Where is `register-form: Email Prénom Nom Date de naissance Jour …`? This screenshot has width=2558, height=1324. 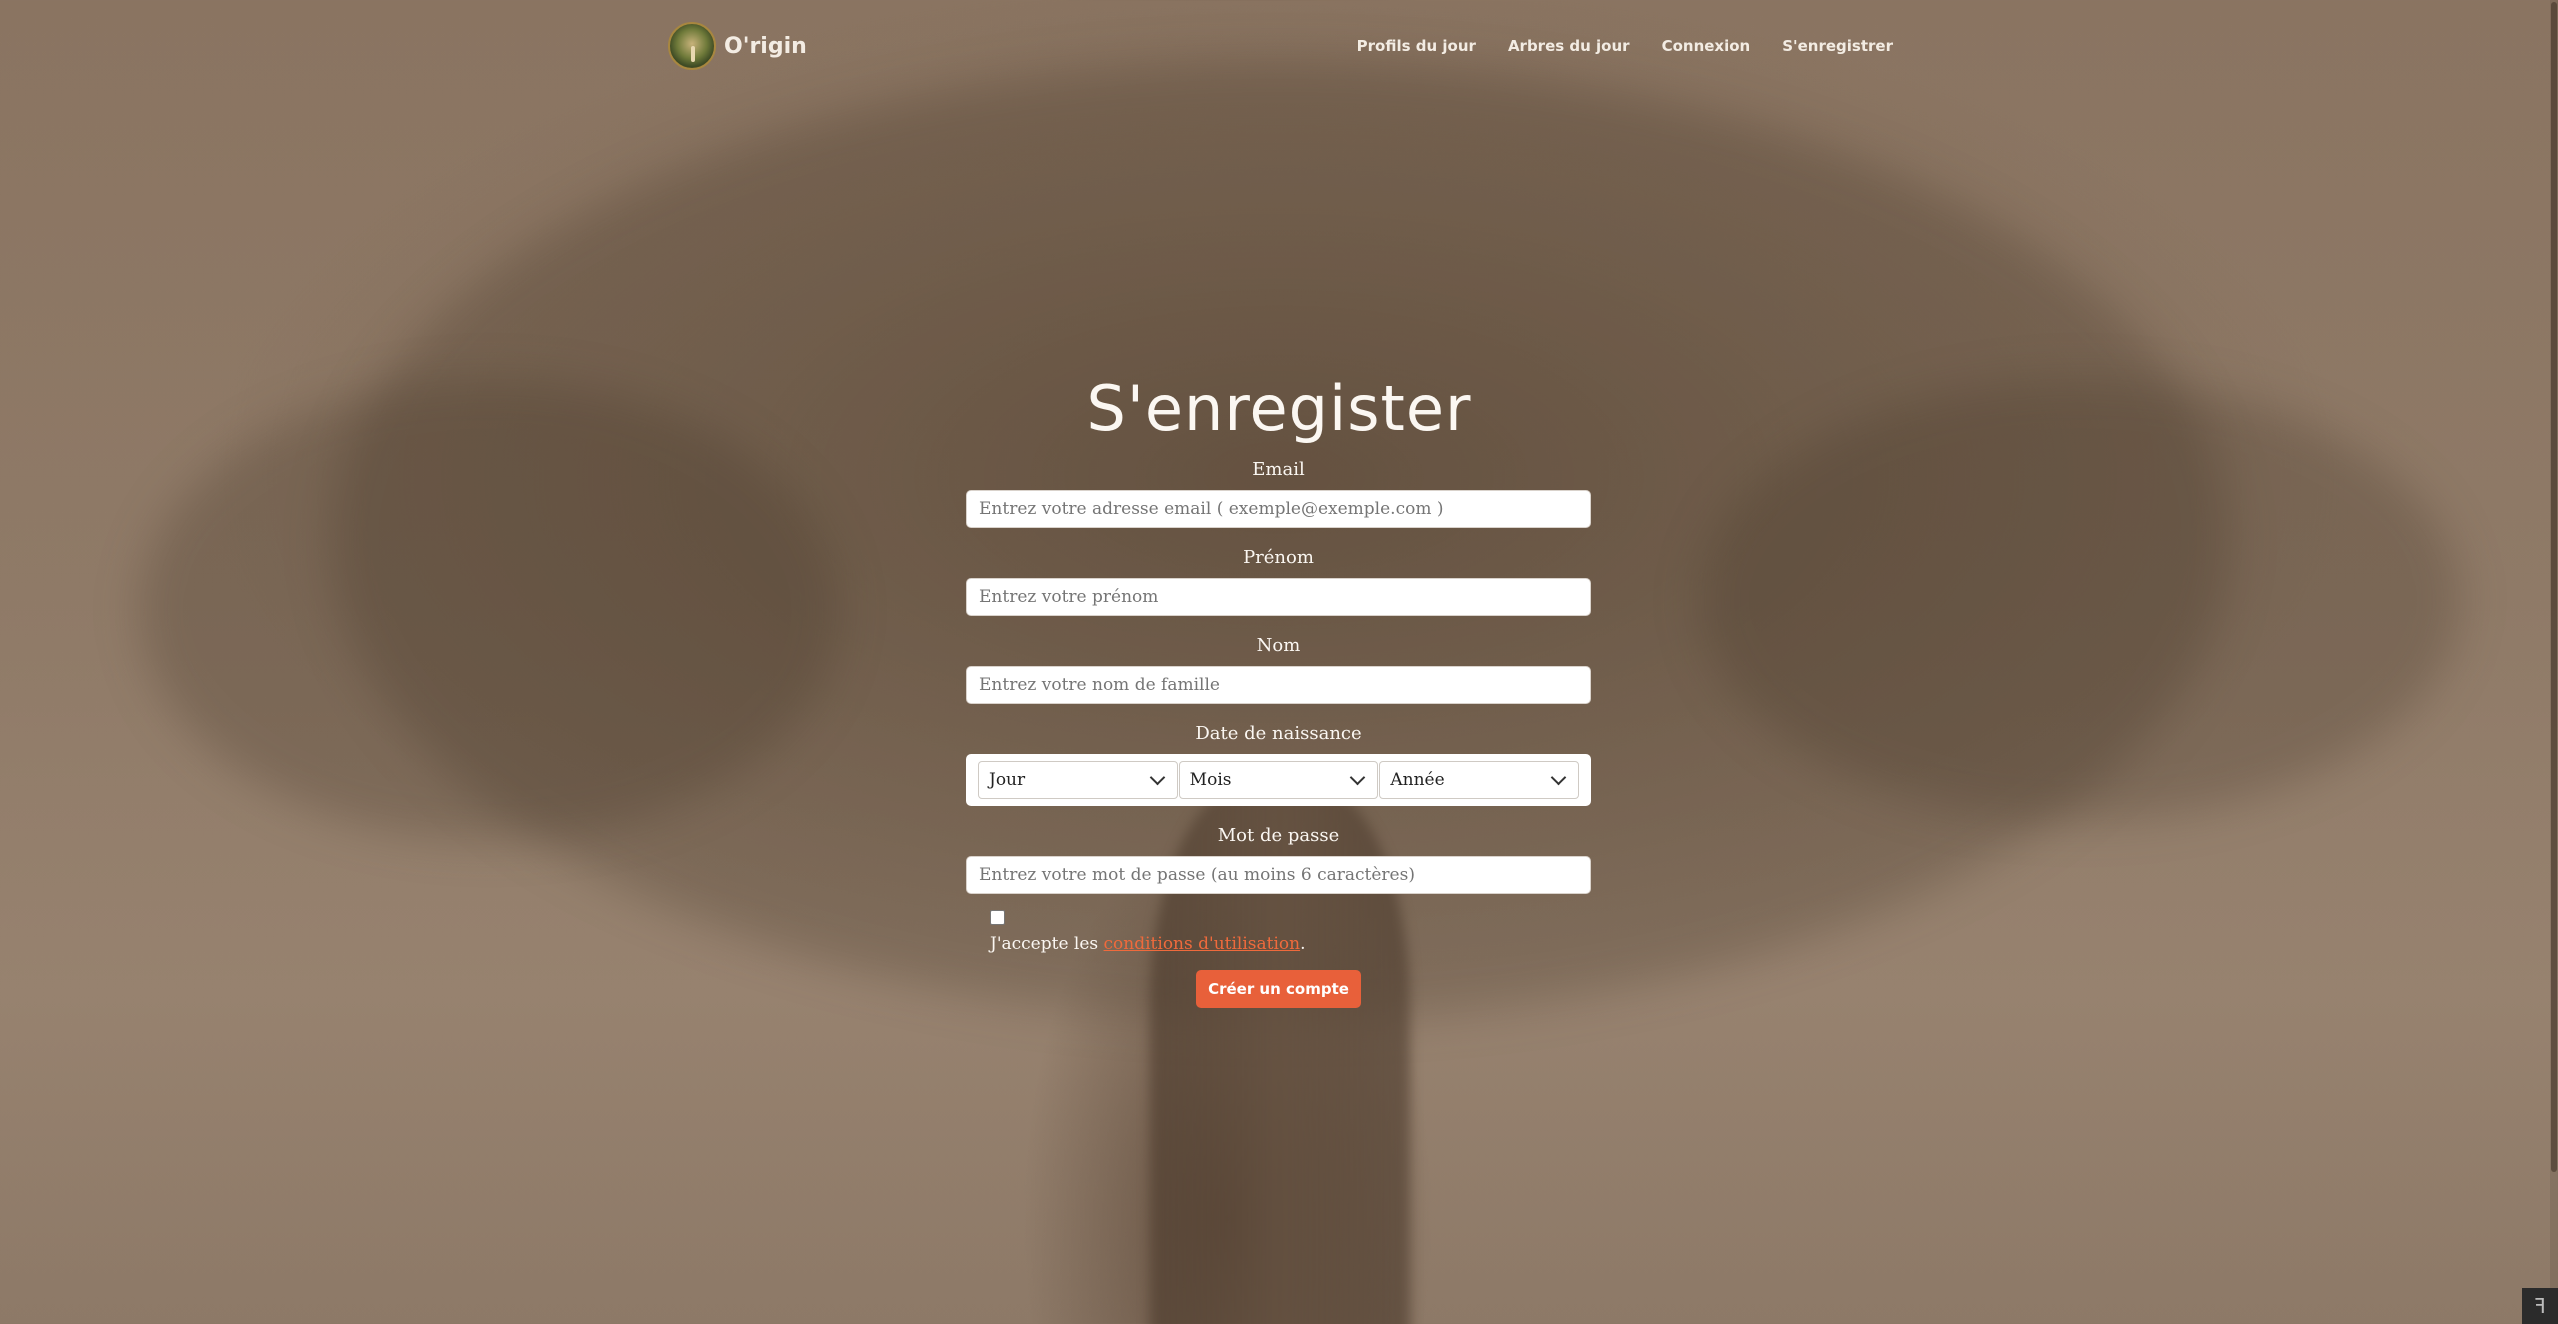 register-form: Email Prénom Nom Date de naissance Jour … is located at coordinates (1278, 733).